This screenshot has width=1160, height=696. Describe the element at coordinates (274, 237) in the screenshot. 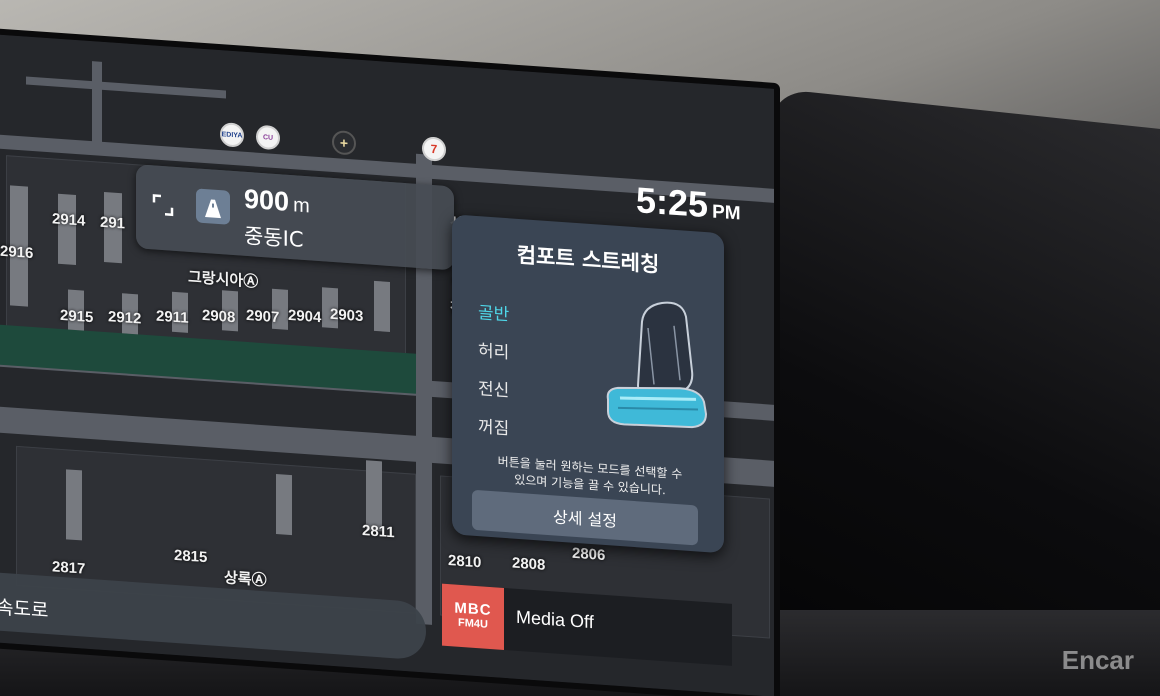

I see `turn-destination: 중동IC` at that location.